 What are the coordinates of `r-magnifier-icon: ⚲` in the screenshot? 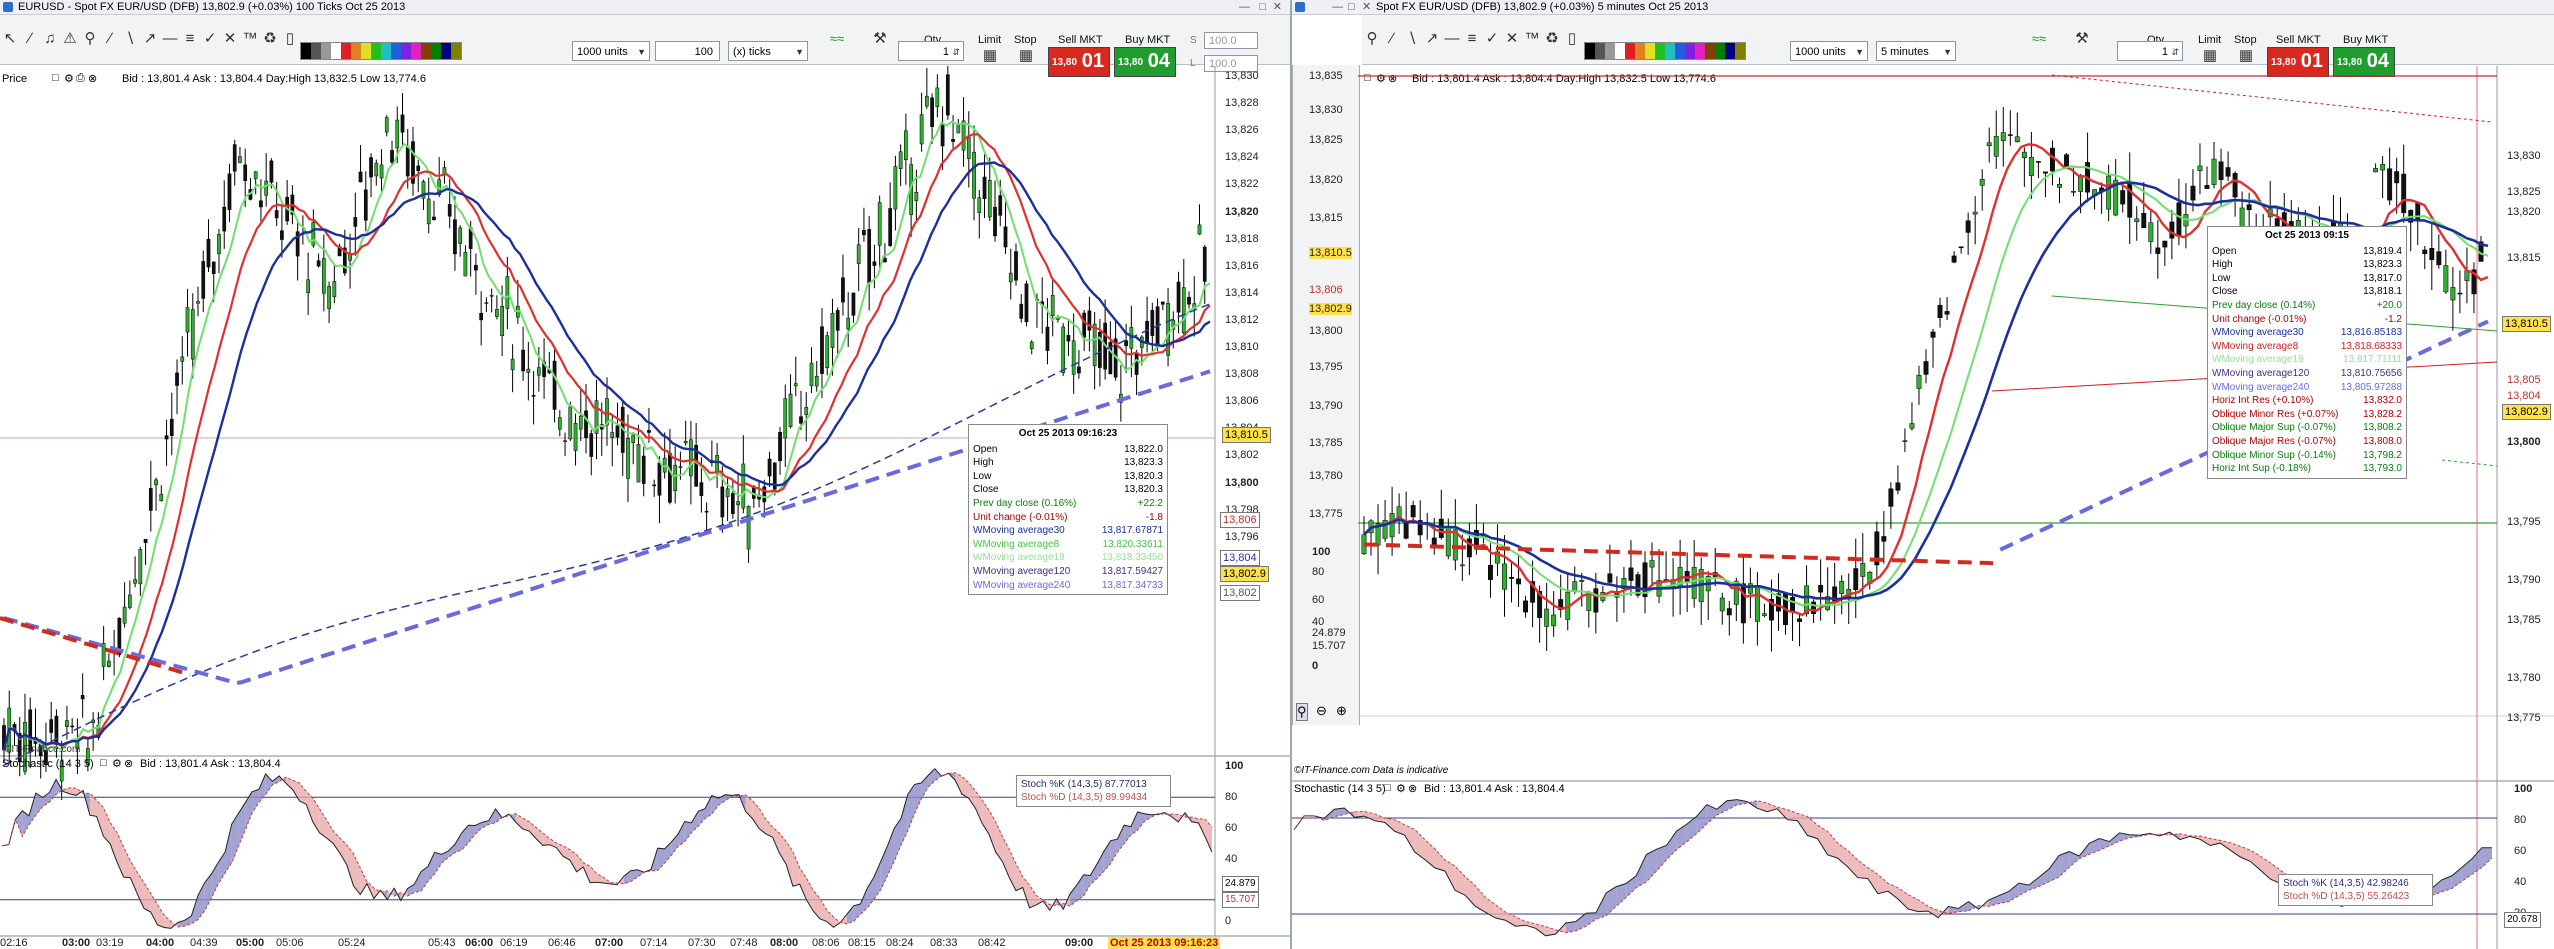 It's located at (1372, 39).